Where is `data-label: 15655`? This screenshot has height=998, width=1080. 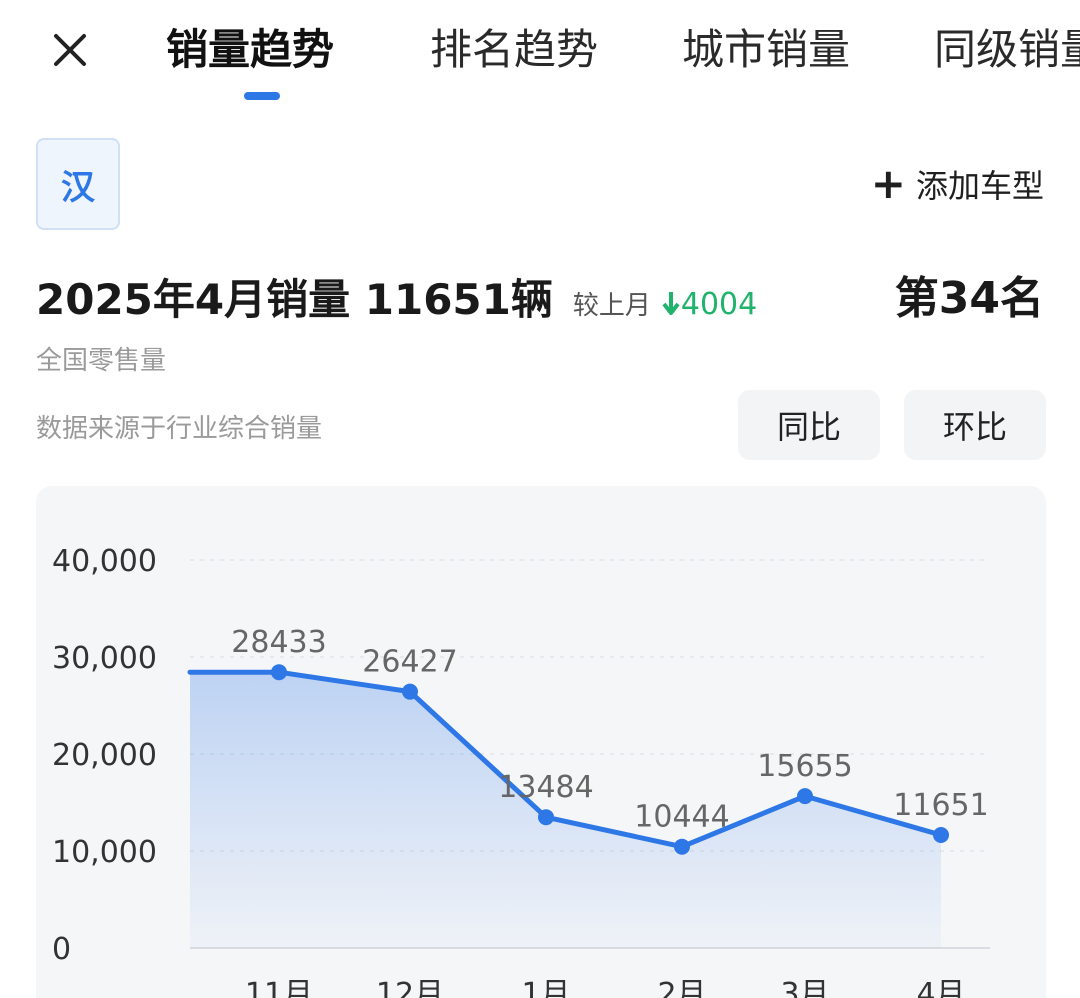 data-label: 15655 is located at coordinates (804, 766).